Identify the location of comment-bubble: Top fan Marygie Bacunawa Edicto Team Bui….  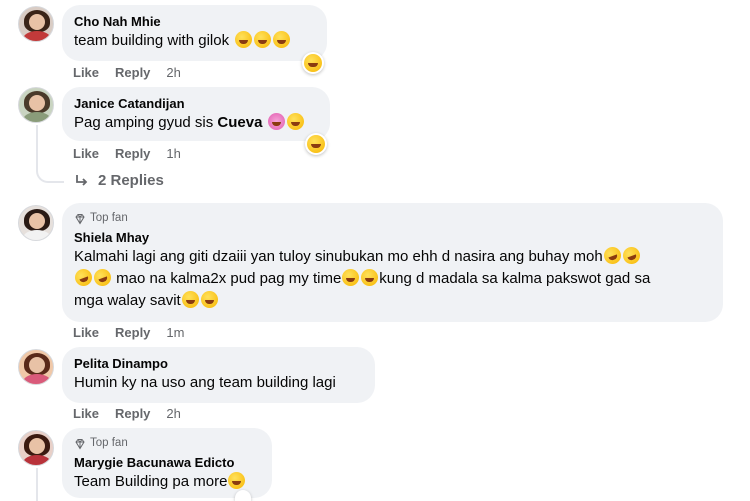
(167, 463).